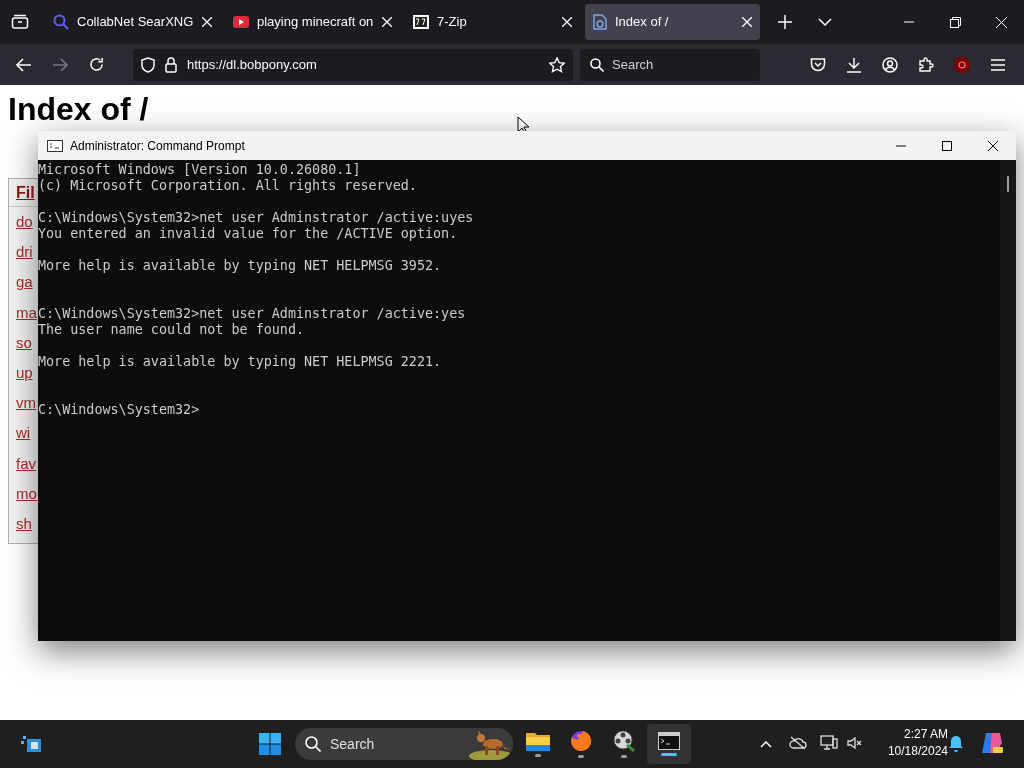  Describe the element at coordinates (926, 64) in the screenshot. I see `puzzle-icon` at that location.